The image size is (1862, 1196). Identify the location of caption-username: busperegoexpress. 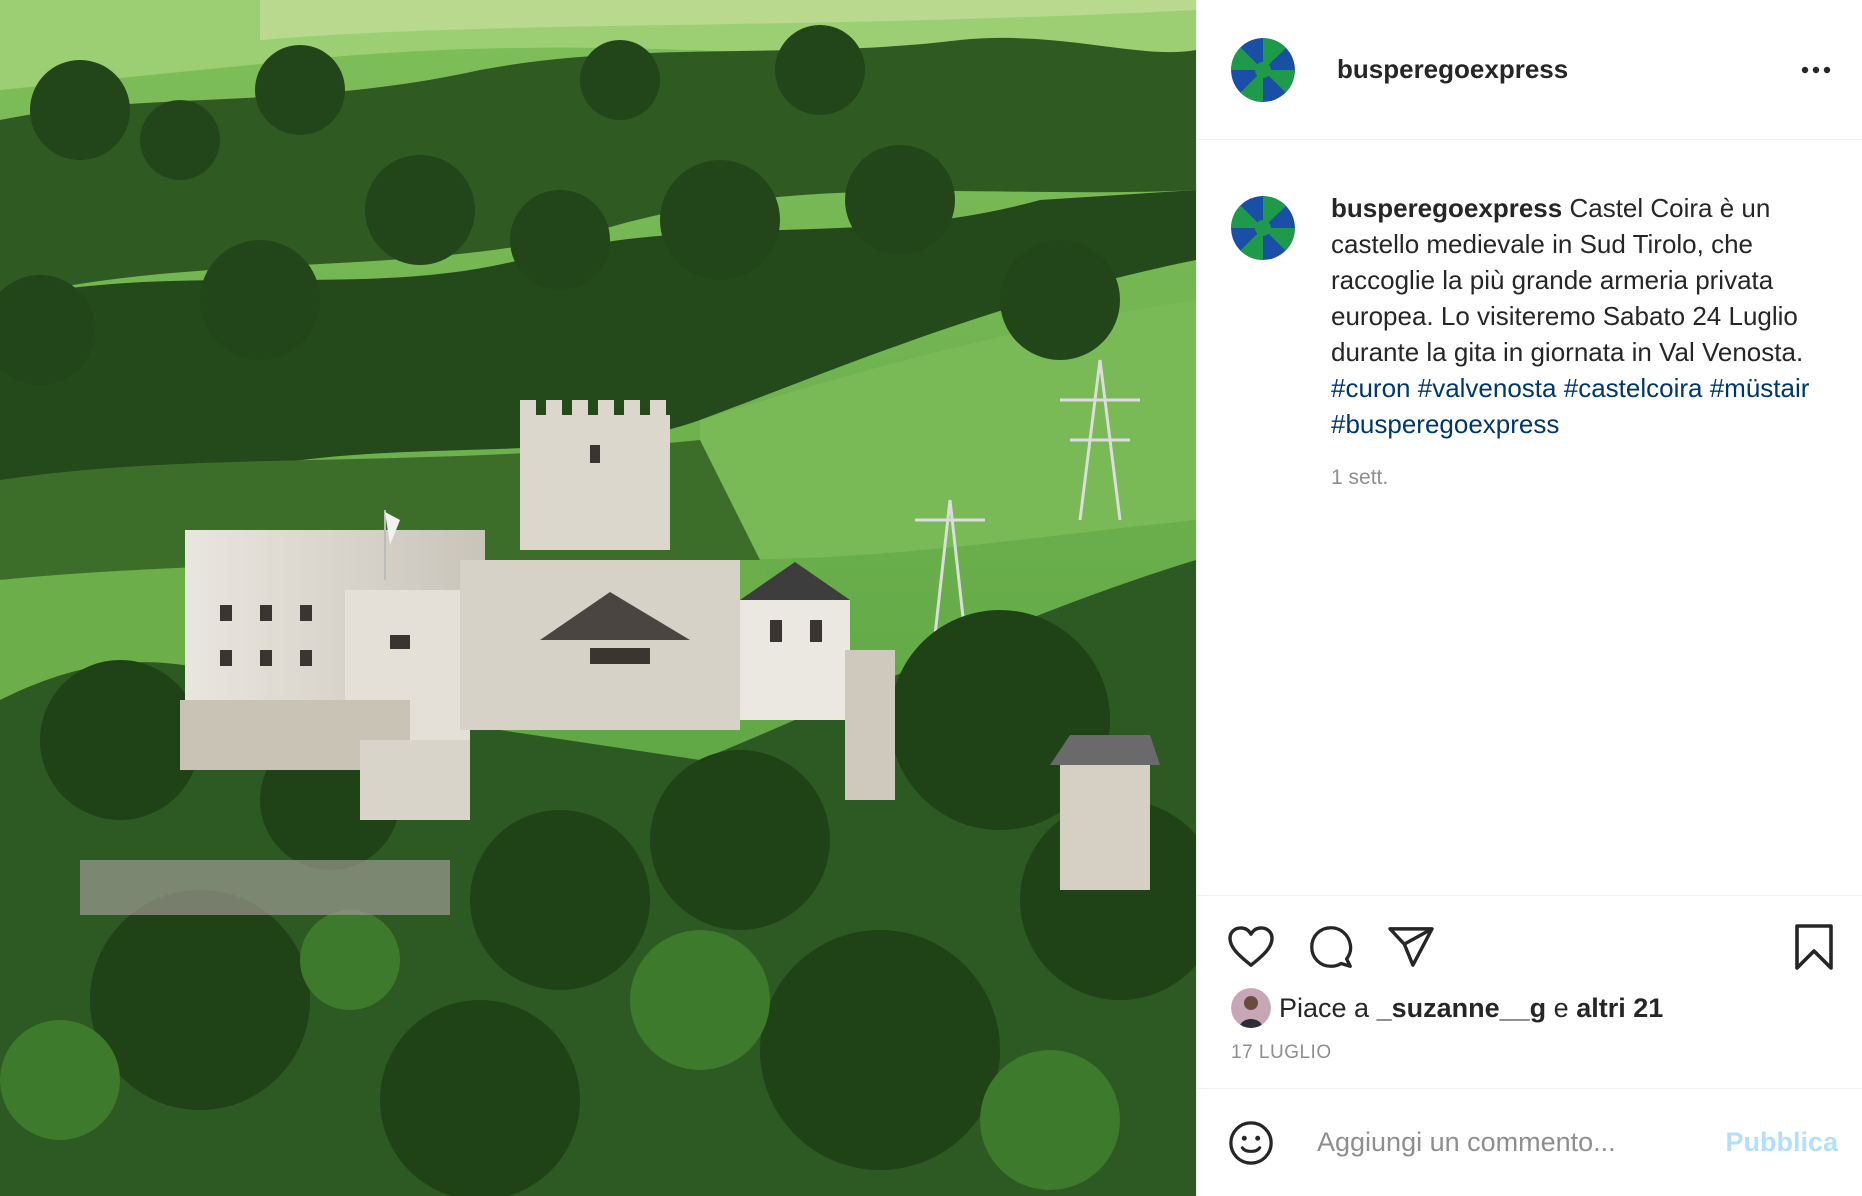
(1446, 208).